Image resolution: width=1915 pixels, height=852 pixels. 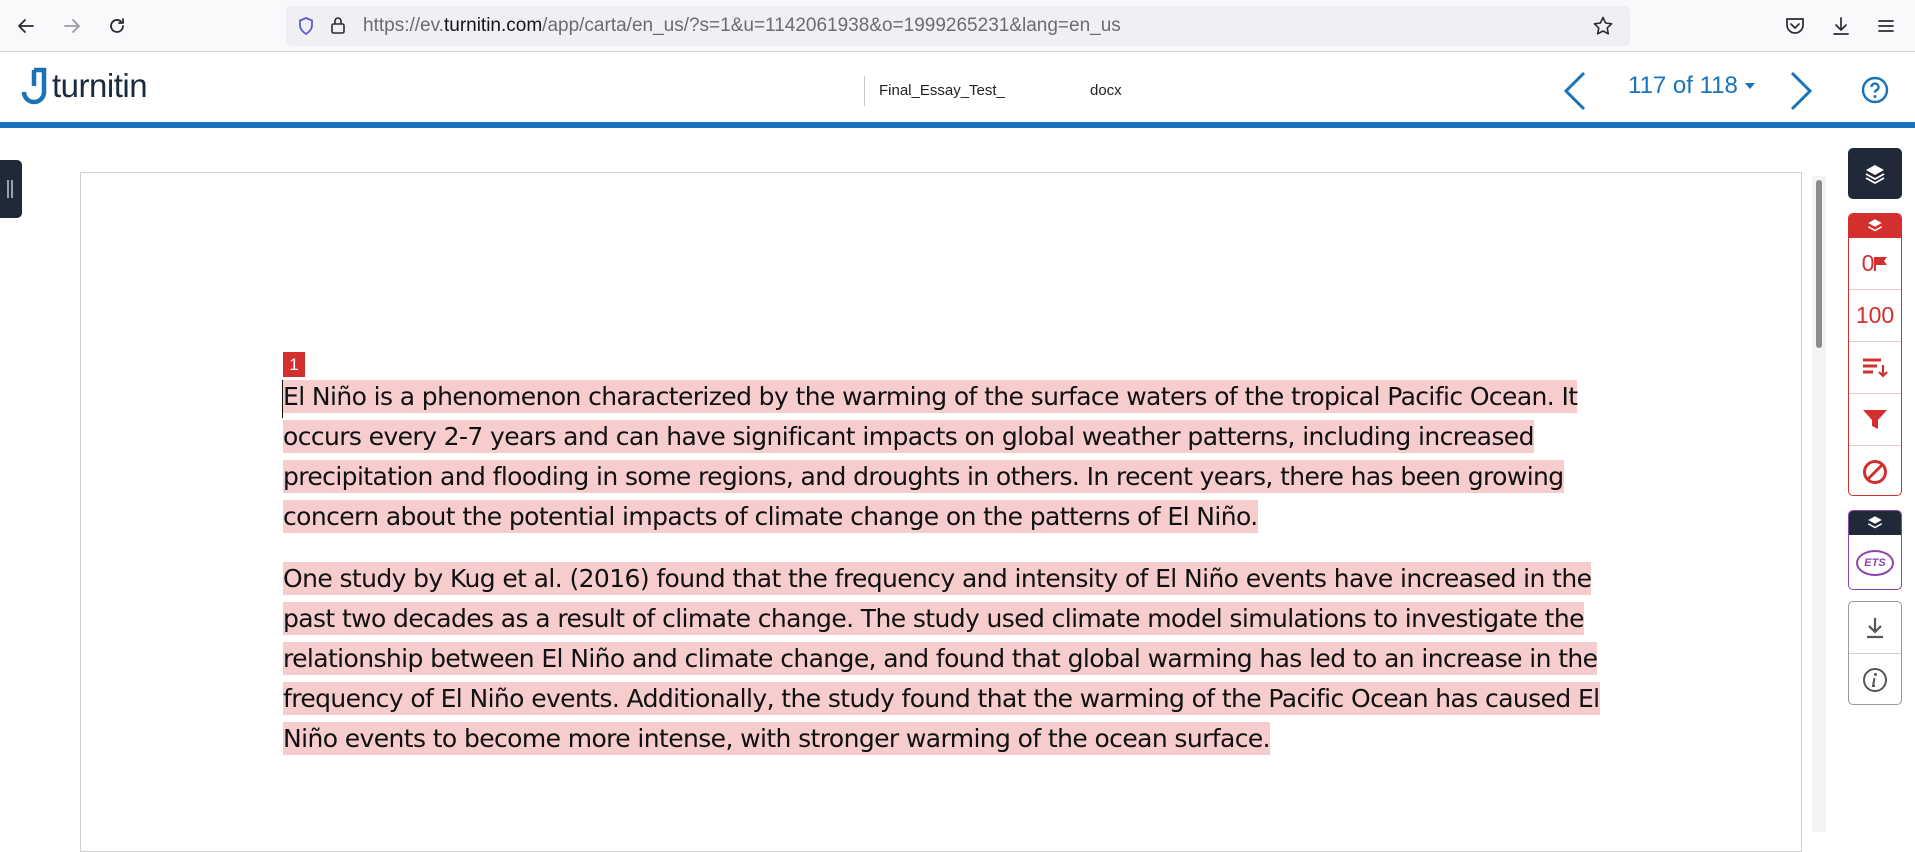 I want to click on menu-icon, so click(x=1886, y=26).